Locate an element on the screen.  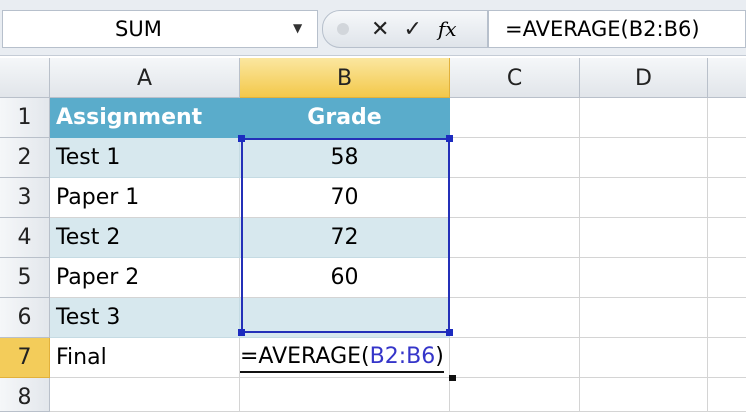
name-box: SUM ▼ is located at coordinates (160, 29).